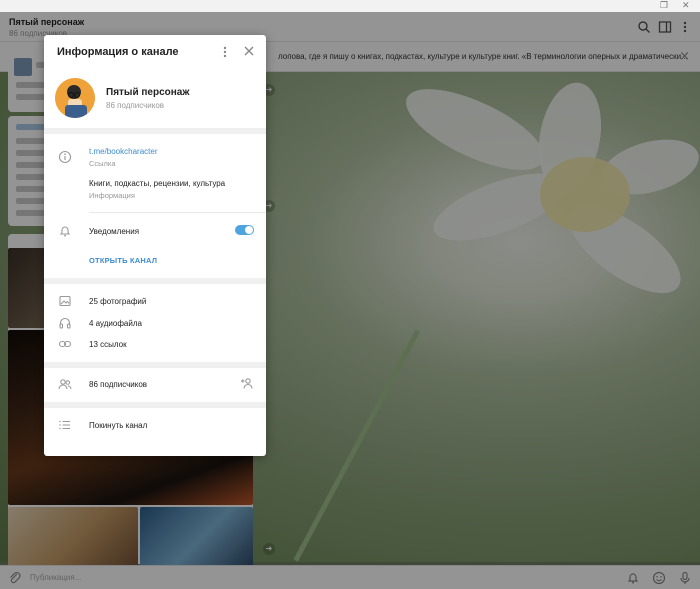  What do you see at coordinates (157, 183) in the screenshot?
I see `channel-description: Книги, подкасты, рецензии, культура` at bounding box center [157, 183].